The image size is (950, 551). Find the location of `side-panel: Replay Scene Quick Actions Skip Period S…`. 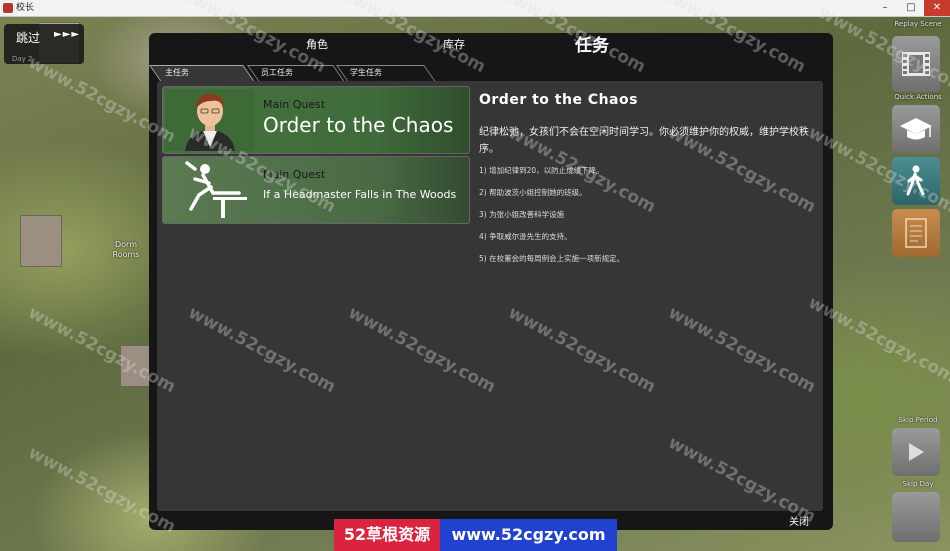

side-panel: Replay Scene Quick Actions Skip Period S… is located at coordinates (918, 283).